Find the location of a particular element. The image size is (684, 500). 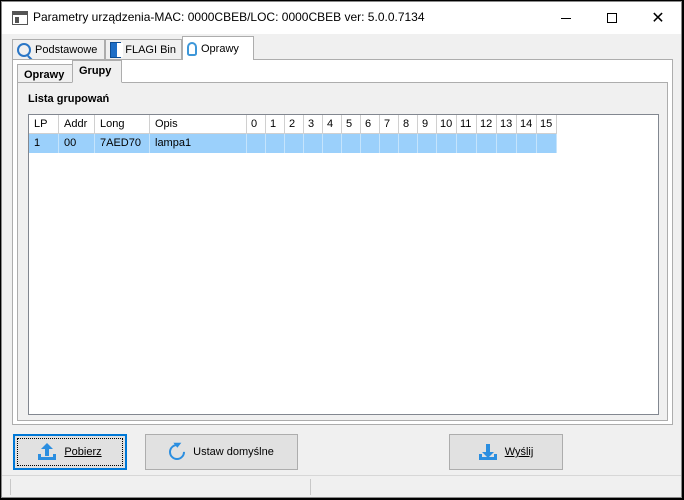

table-cell: 1 is located at coordinates (44, 143).